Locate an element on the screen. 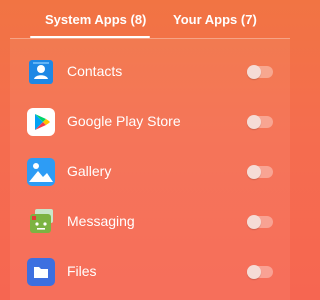  tab-bar: System Apps (8) Your Apps (7) is located at coordinates (150, 20).